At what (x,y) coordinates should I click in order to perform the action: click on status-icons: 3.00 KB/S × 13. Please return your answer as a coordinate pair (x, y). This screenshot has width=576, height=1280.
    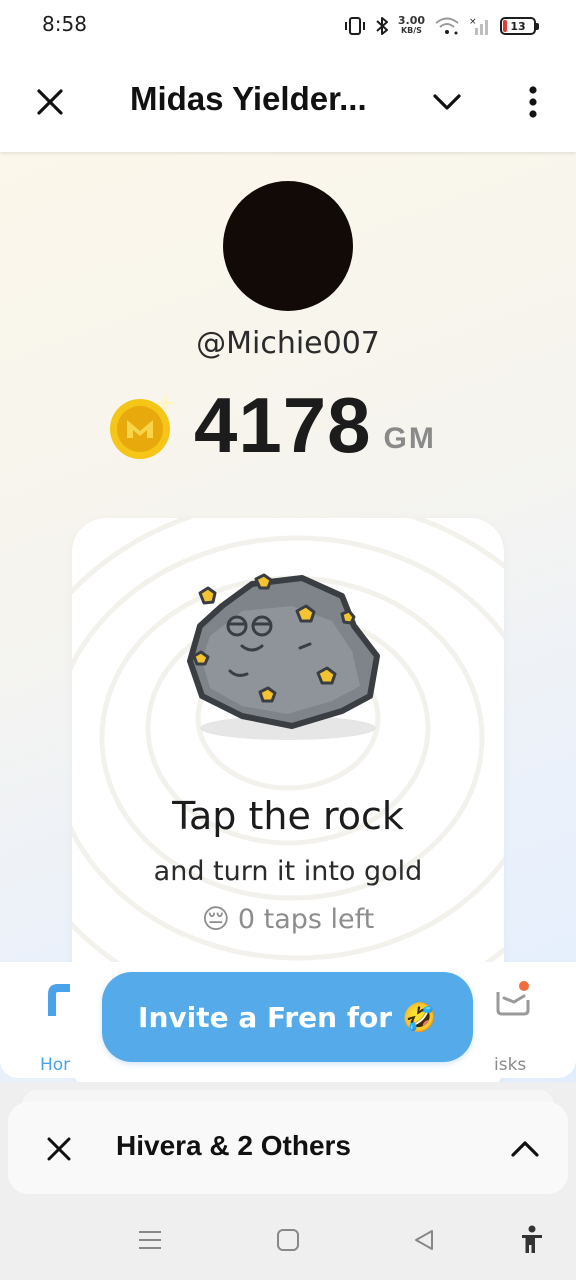
    Looking at the image, I should click on (441, 26).